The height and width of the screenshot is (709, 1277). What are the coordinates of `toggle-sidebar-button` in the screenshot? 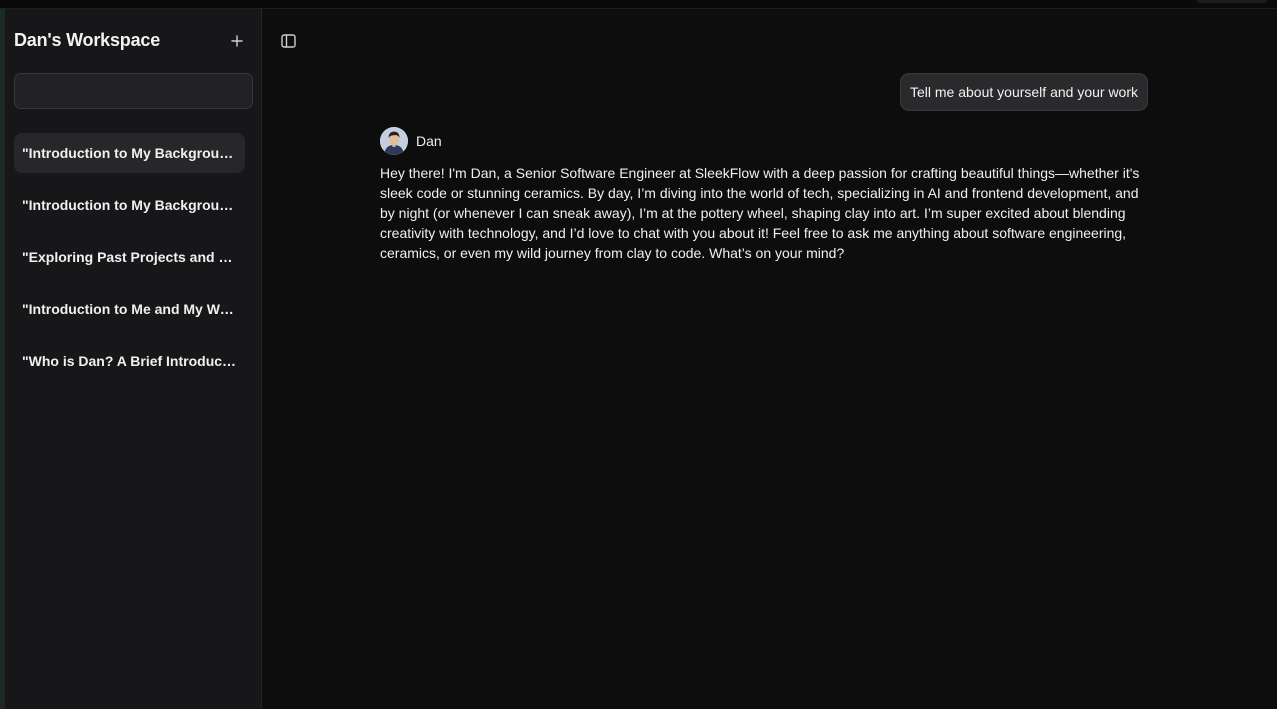 It's located at (288, 41).